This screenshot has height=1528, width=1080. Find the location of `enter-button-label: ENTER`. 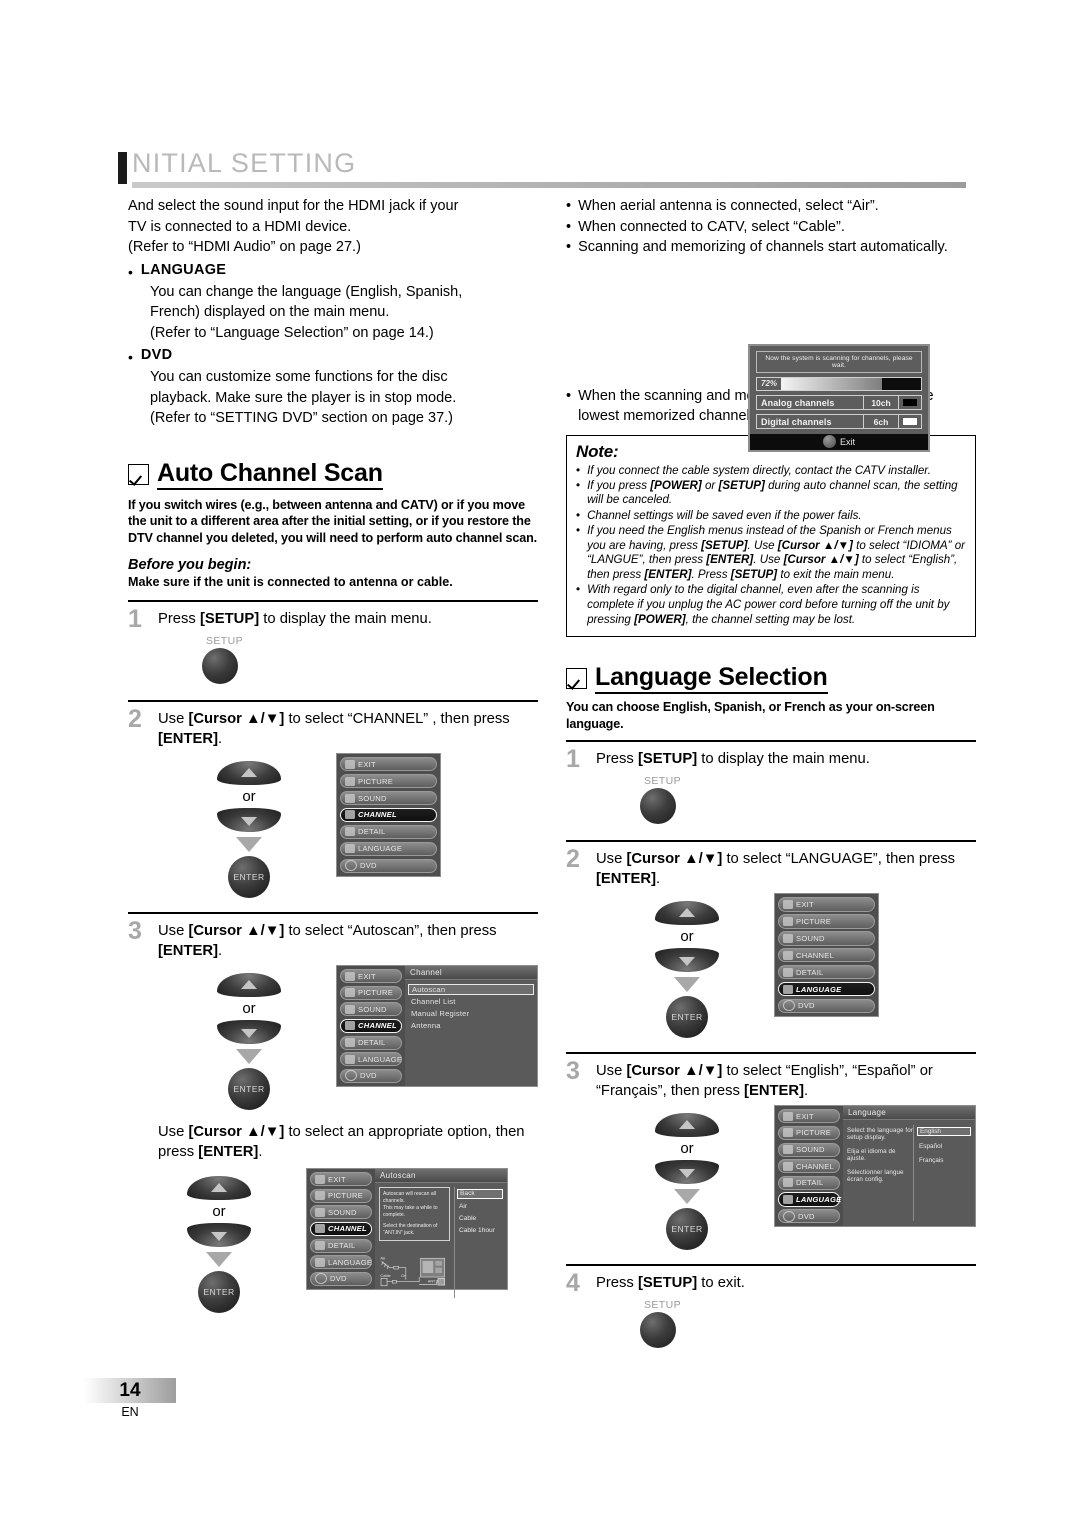

enter-button-label: ENTER is located at coordinates (219, 1292).